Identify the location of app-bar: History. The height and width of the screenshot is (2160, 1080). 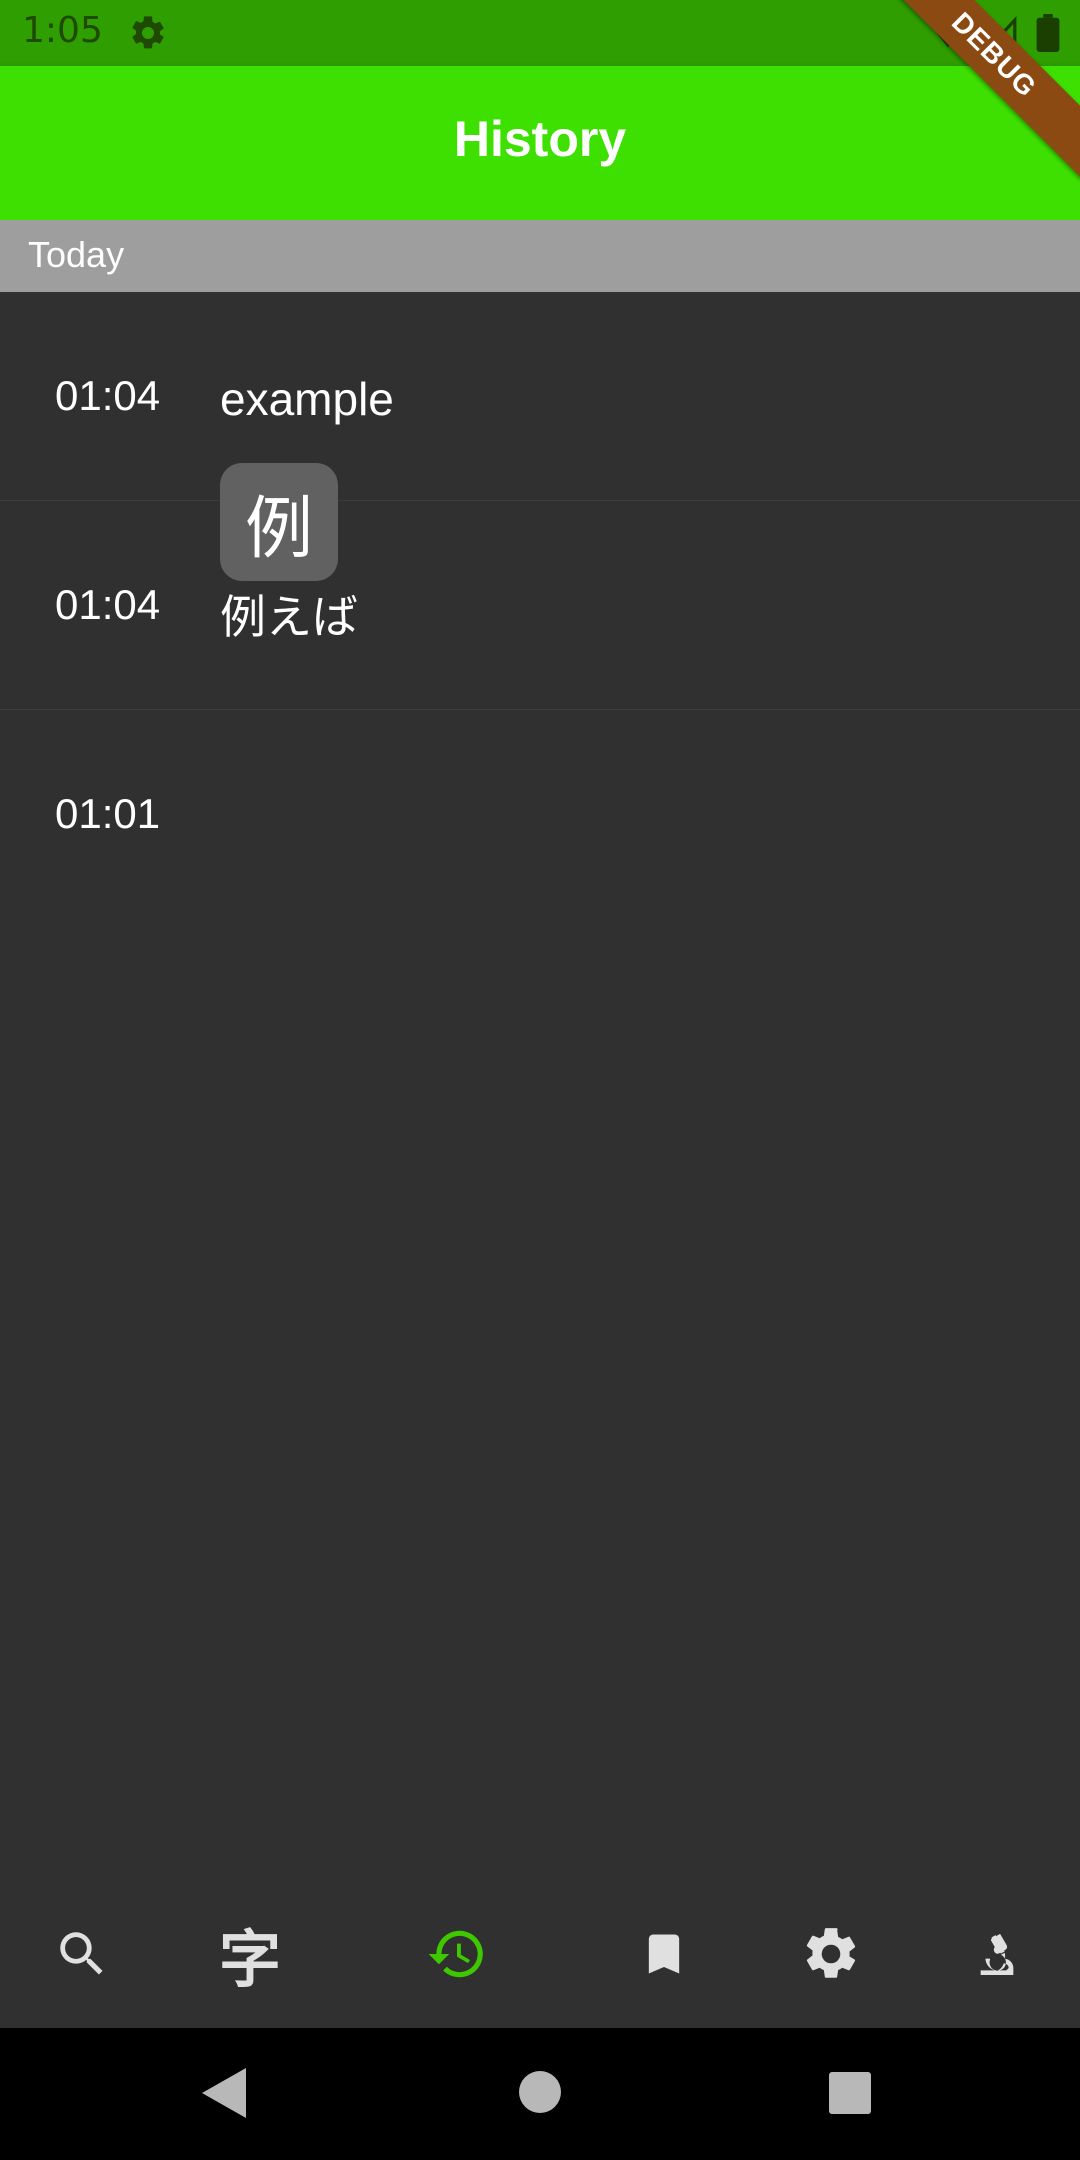
(540, 143).